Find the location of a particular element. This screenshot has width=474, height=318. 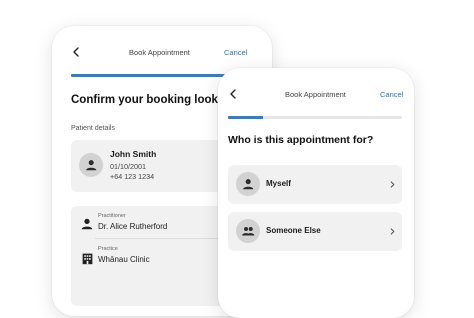

practitioner-value: Dr. Alice Rutherford is located at coordinates (133, 226).